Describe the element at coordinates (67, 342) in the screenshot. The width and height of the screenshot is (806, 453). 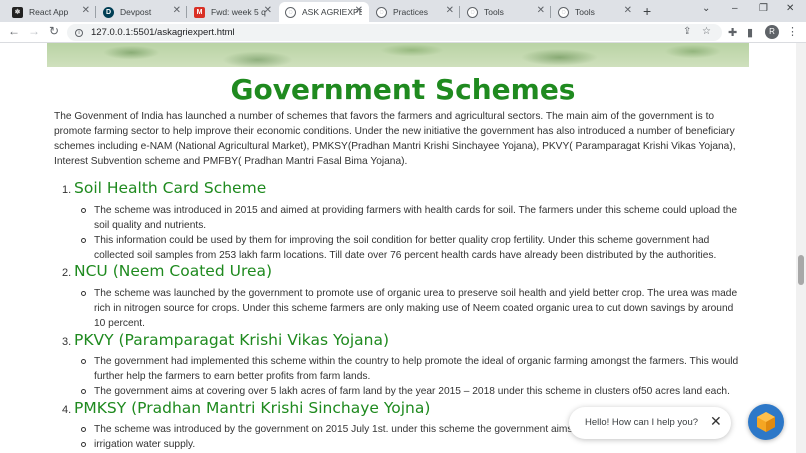
I see `scheme-number: 3.` at that location.